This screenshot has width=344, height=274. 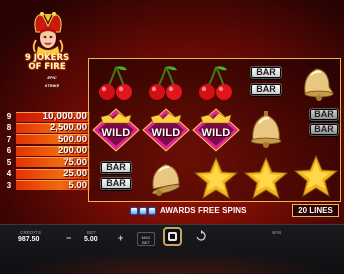 I want to click on scatter-info: AWARDS FREE SPINS, so click(x=188, y=210).